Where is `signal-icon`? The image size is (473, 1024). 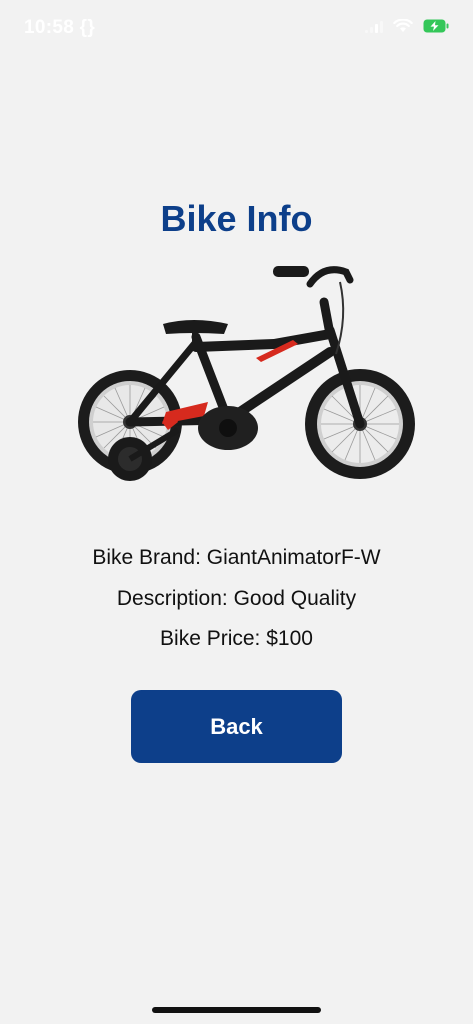 signal-icon is located at coordinates (374, 29).